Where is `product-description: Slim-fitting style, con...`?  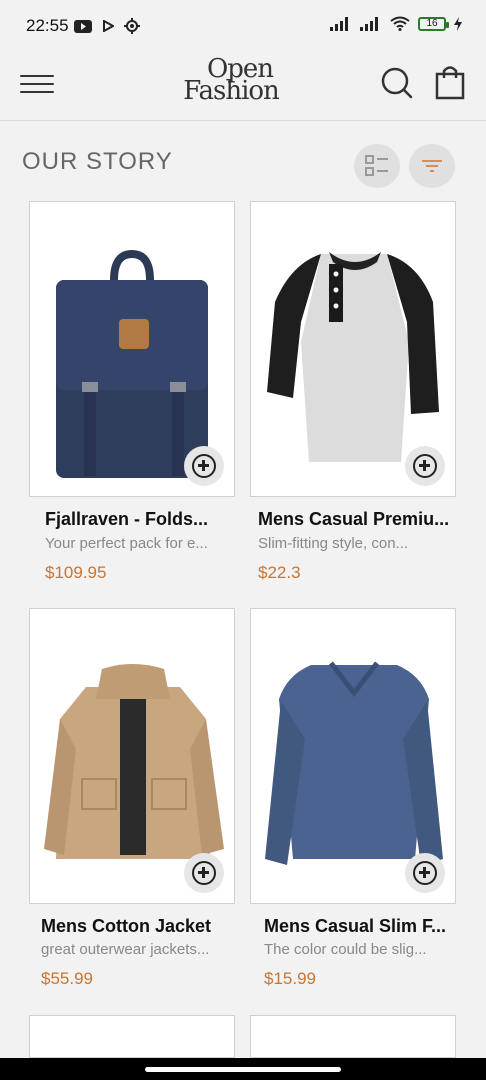 product-description: Slim-fitting style, con... is located at coordinates (333, 543).